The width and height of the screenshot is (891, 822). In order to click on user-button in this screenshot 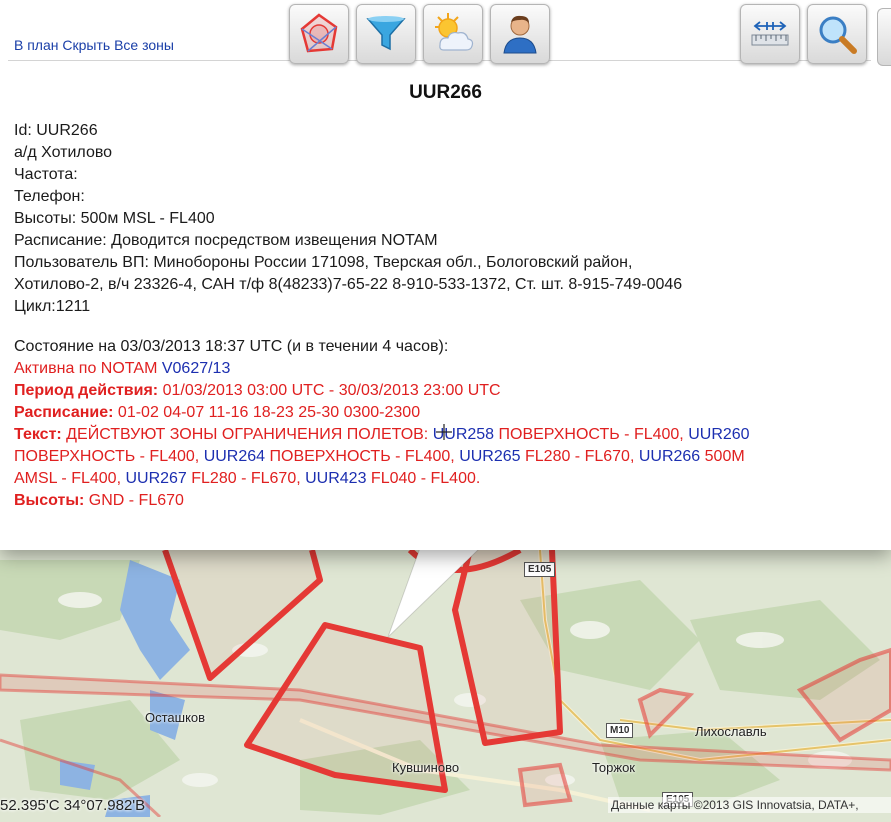, I will do `click(520, 34)`.